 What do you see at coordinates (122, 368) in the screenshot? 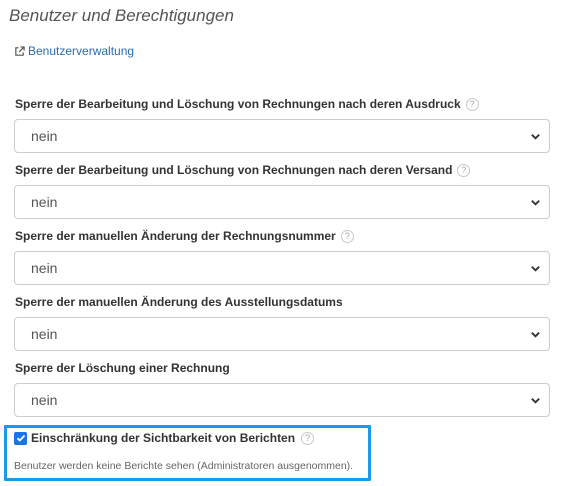
I see `field-label-lock-delete: Sperre der Löschung einer Rechnung` at bounding box center [122, 368].